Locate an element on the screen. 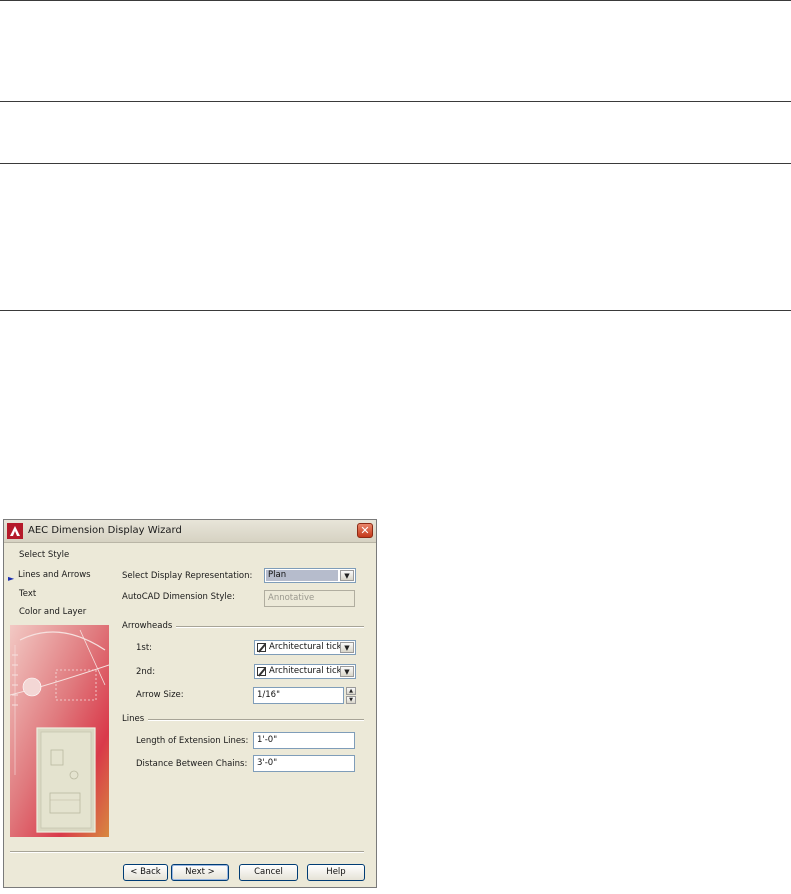 The image size is (791, 894). dim-style-field: Annotative is located at coordinates (309, 598).